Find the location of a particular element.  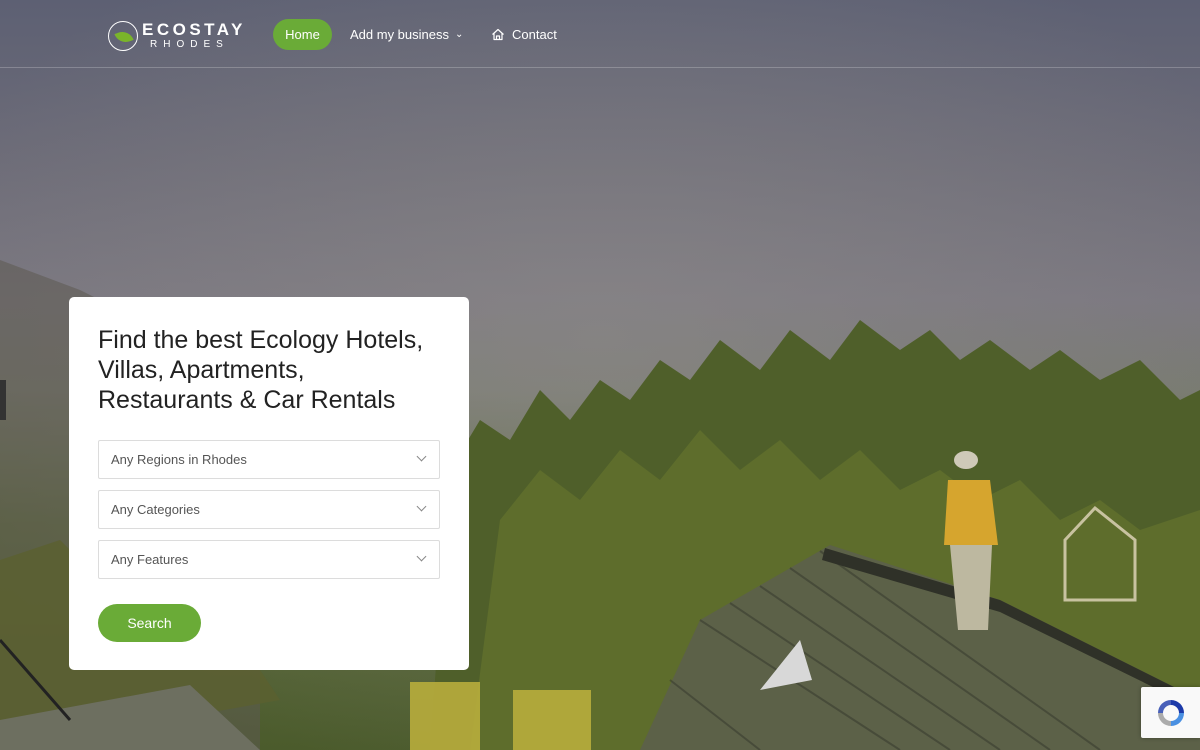

nav-contact-label: Contact is located at coordinates (534, 34).